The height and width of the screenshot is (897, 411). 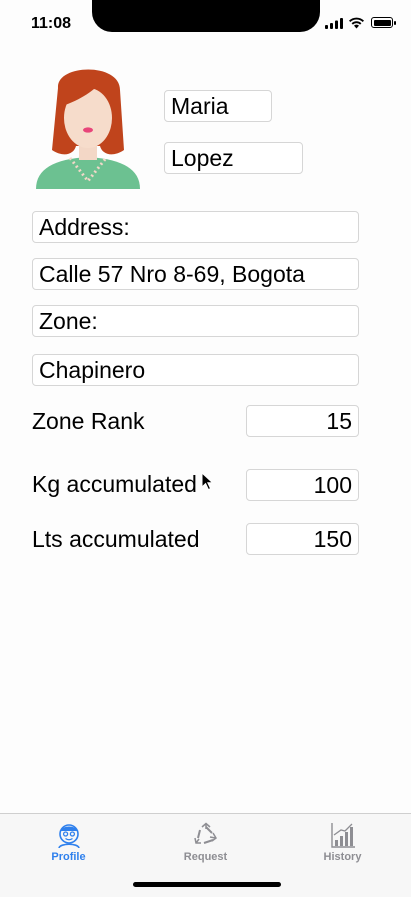 I want to click on tab-profile: Profile, so click(x=68, y=842).